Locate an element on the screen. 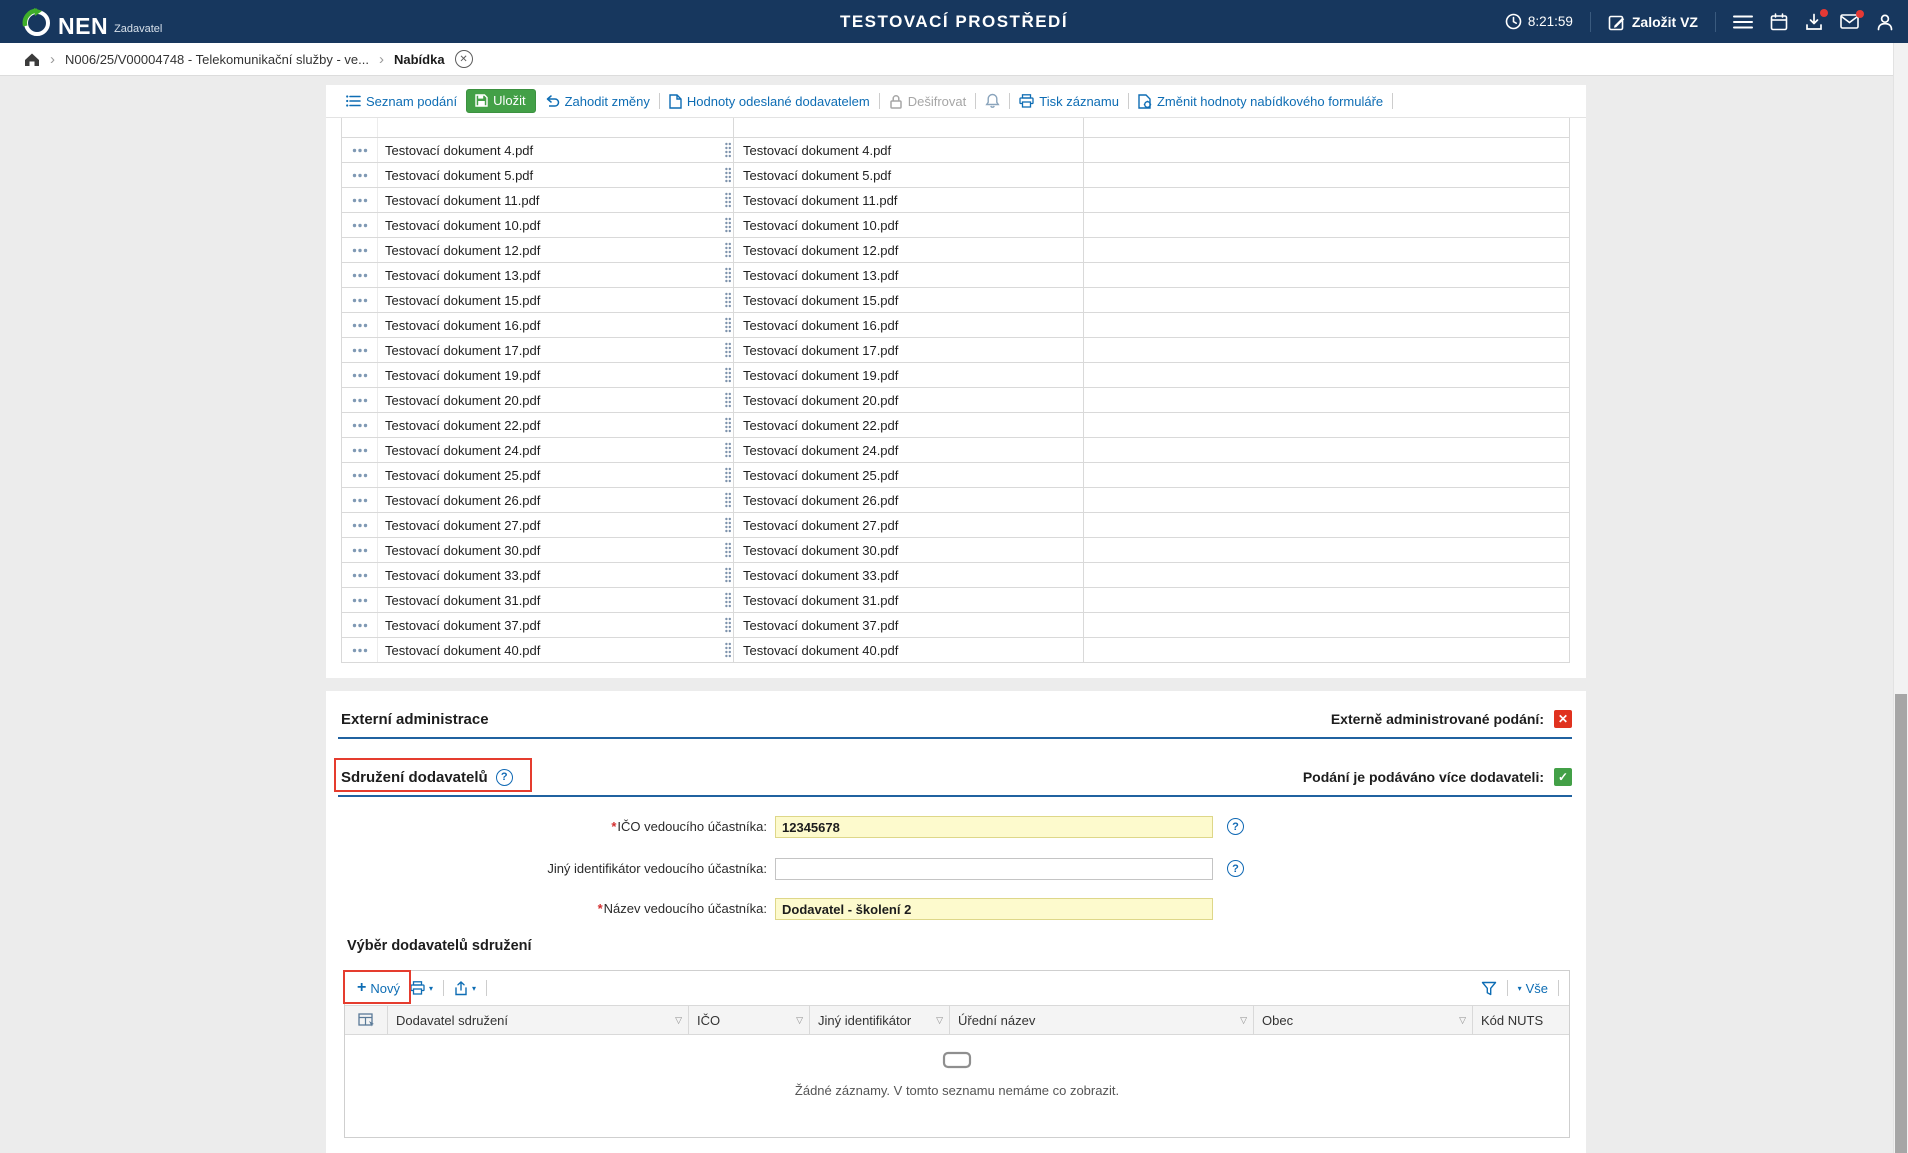 This screenshot has height=1153, width=1908. create-vz-button: Založit VZ is located at coordinates (1653, 22).